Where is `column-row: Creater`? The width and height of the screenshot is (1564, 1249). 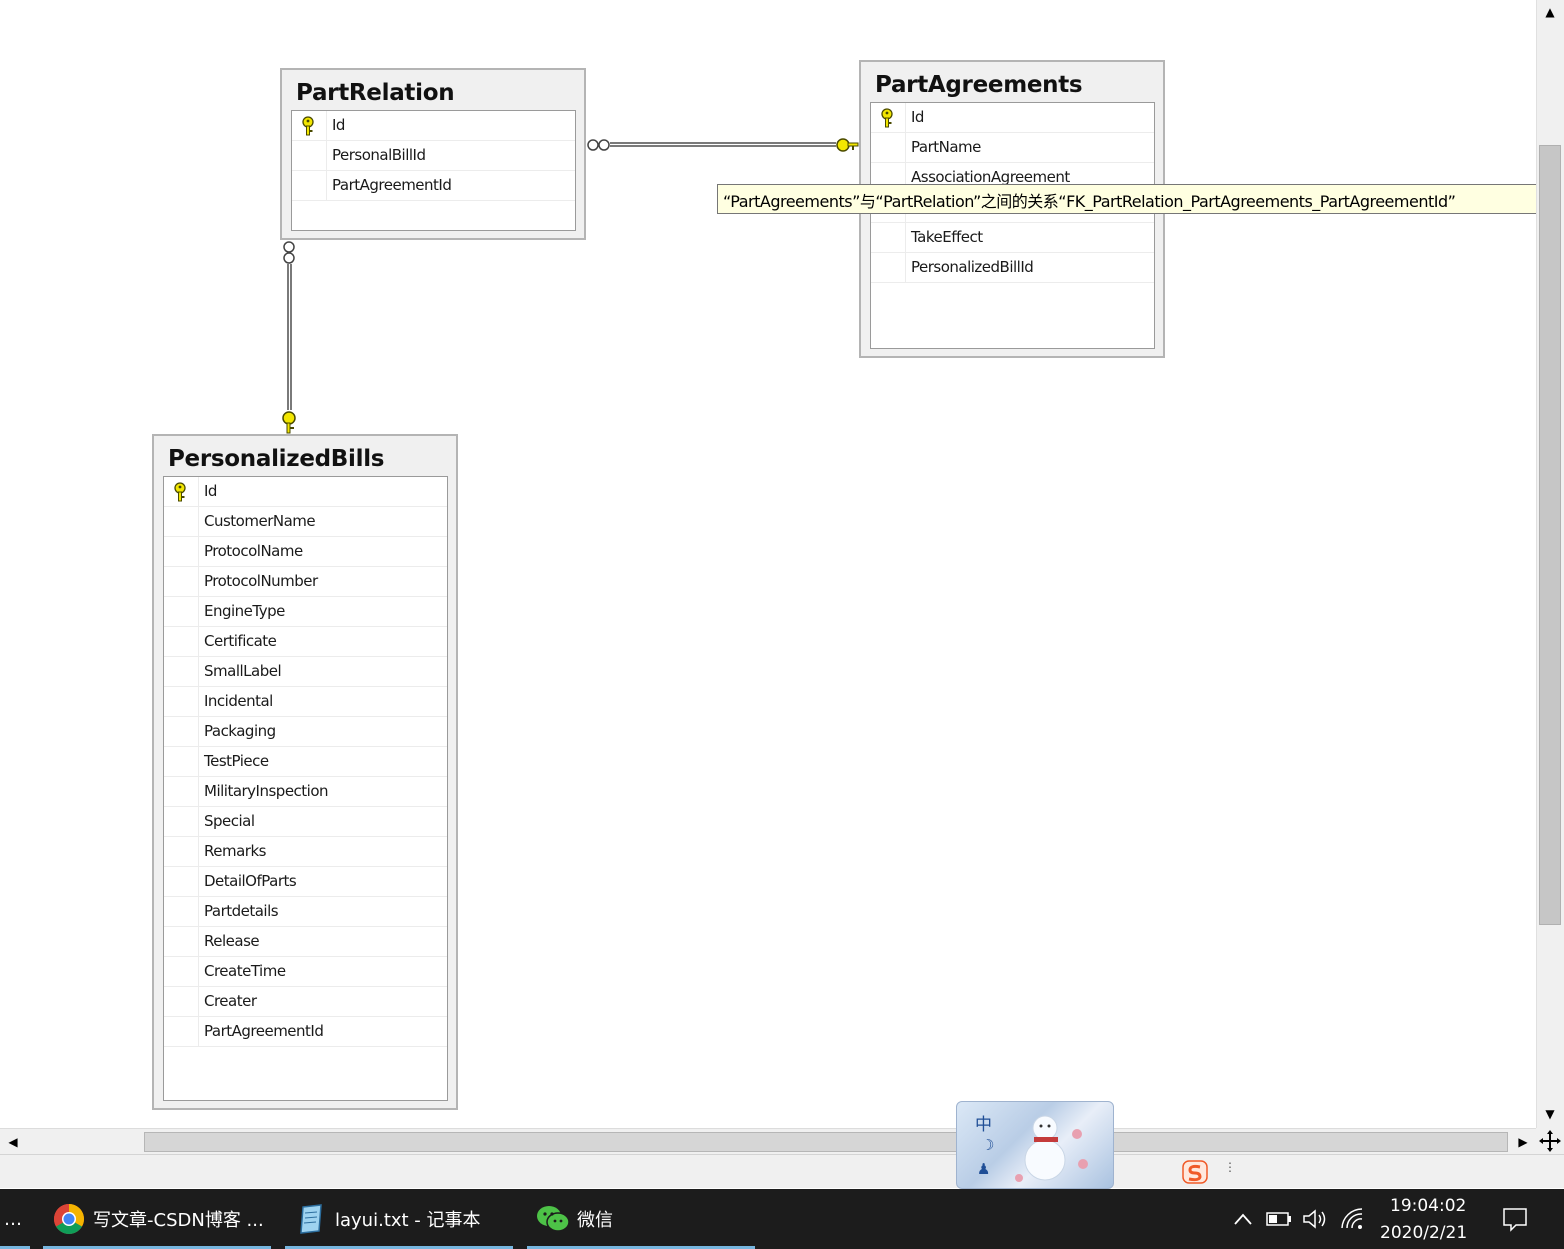 column-row: Creater is located at coordinates (305, 1002).